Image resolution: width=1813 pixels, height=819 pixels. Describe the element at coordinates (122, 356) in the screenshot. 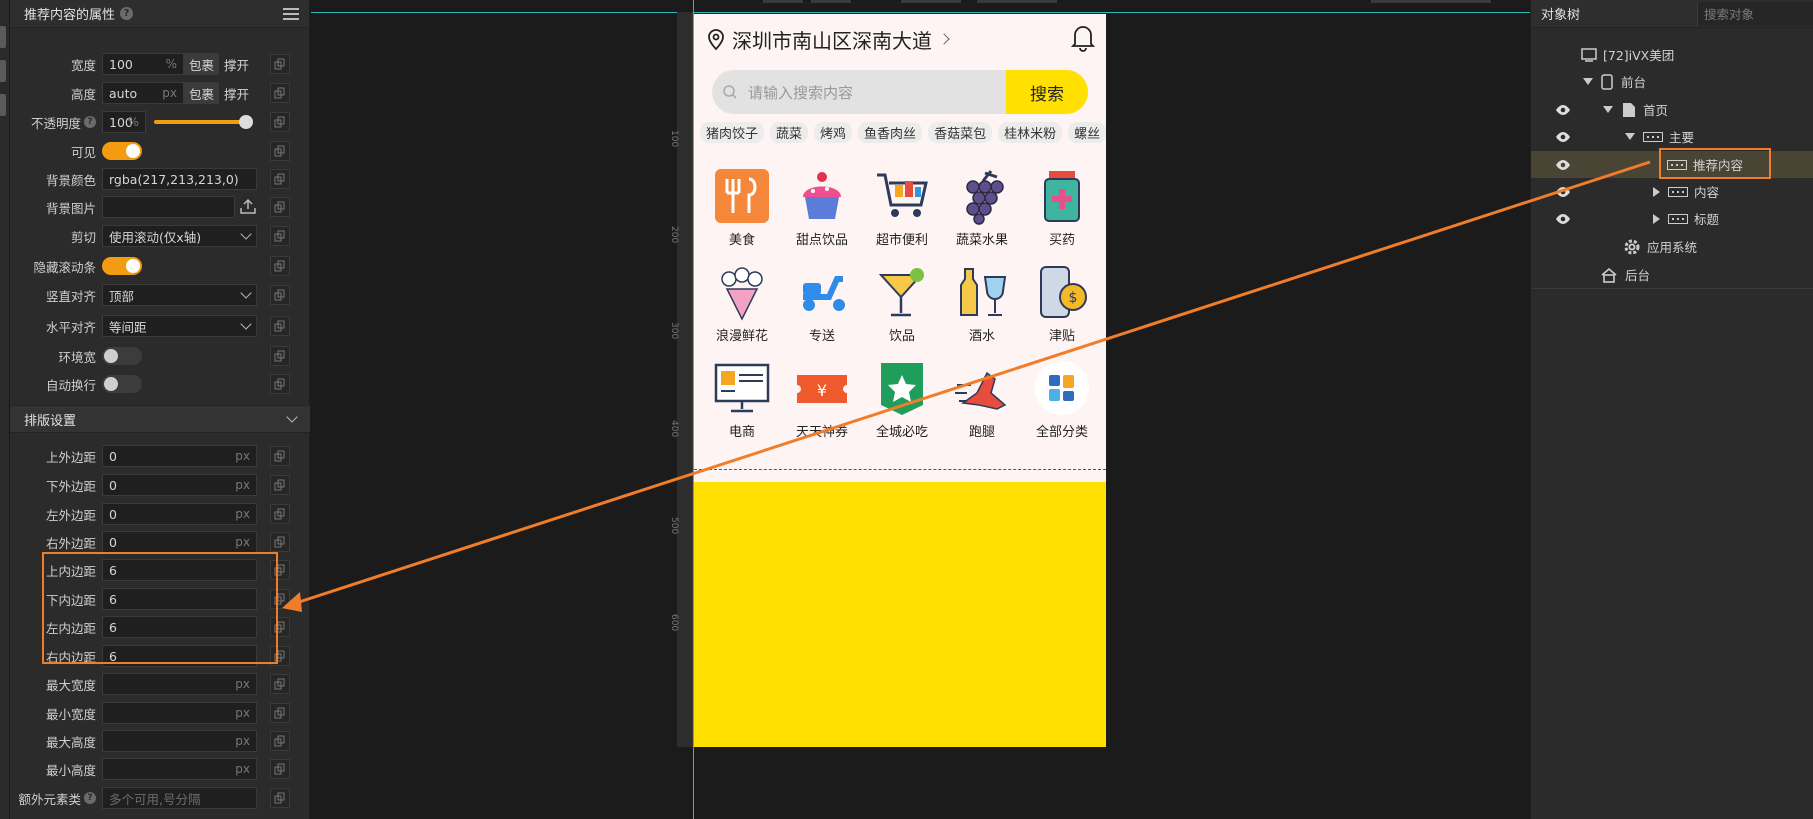

I see `wrap-width-toggle` at that location.